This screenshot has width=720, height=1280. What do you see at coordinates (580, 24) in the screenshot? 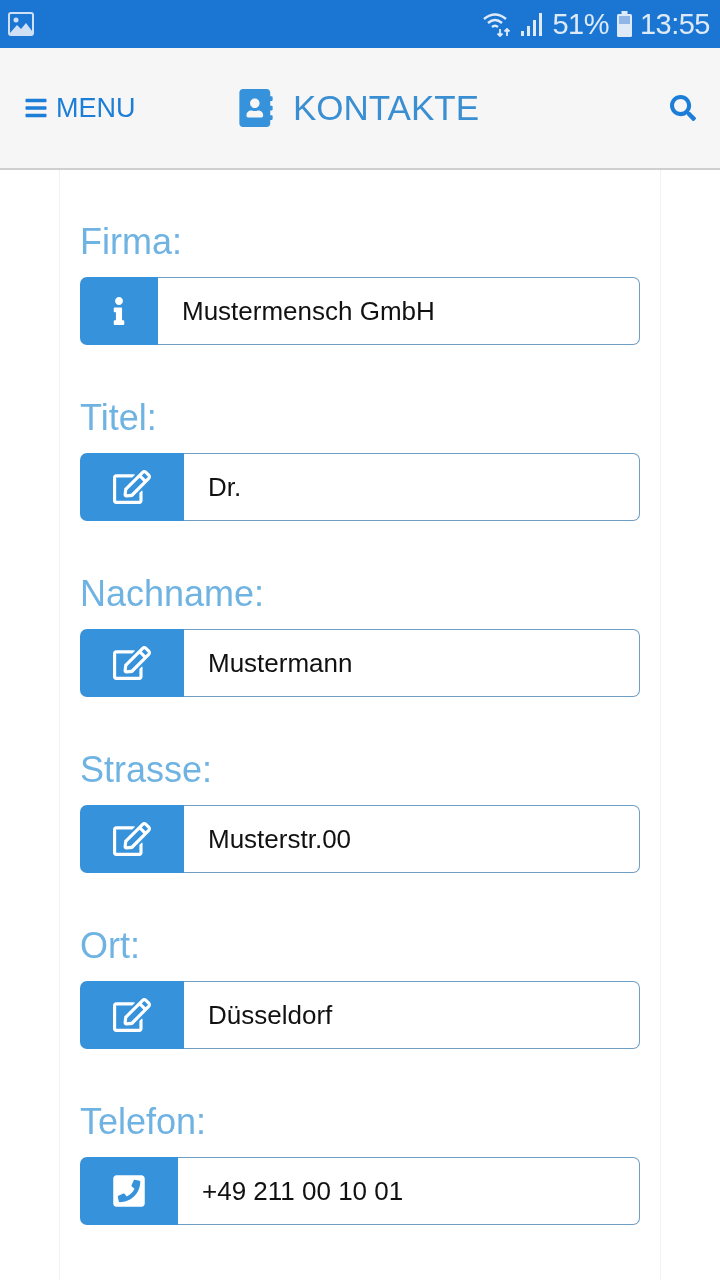
I see `battery-level: 51%` at bounding box center [580, 24].